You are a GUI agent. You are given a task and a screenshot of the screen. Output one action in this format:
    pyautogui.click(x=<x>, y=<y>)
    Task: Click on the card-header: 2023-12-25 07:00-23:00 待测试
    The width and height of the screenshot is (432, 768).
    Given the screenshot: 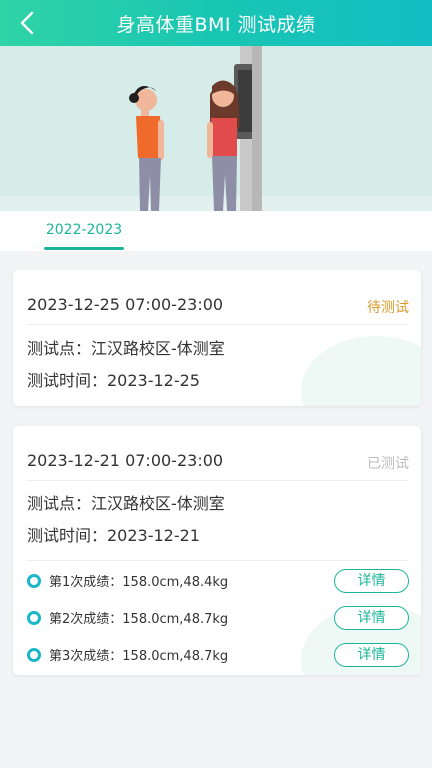 What is the action you would take?
    pyautogui.click(x=218, y=305)
    